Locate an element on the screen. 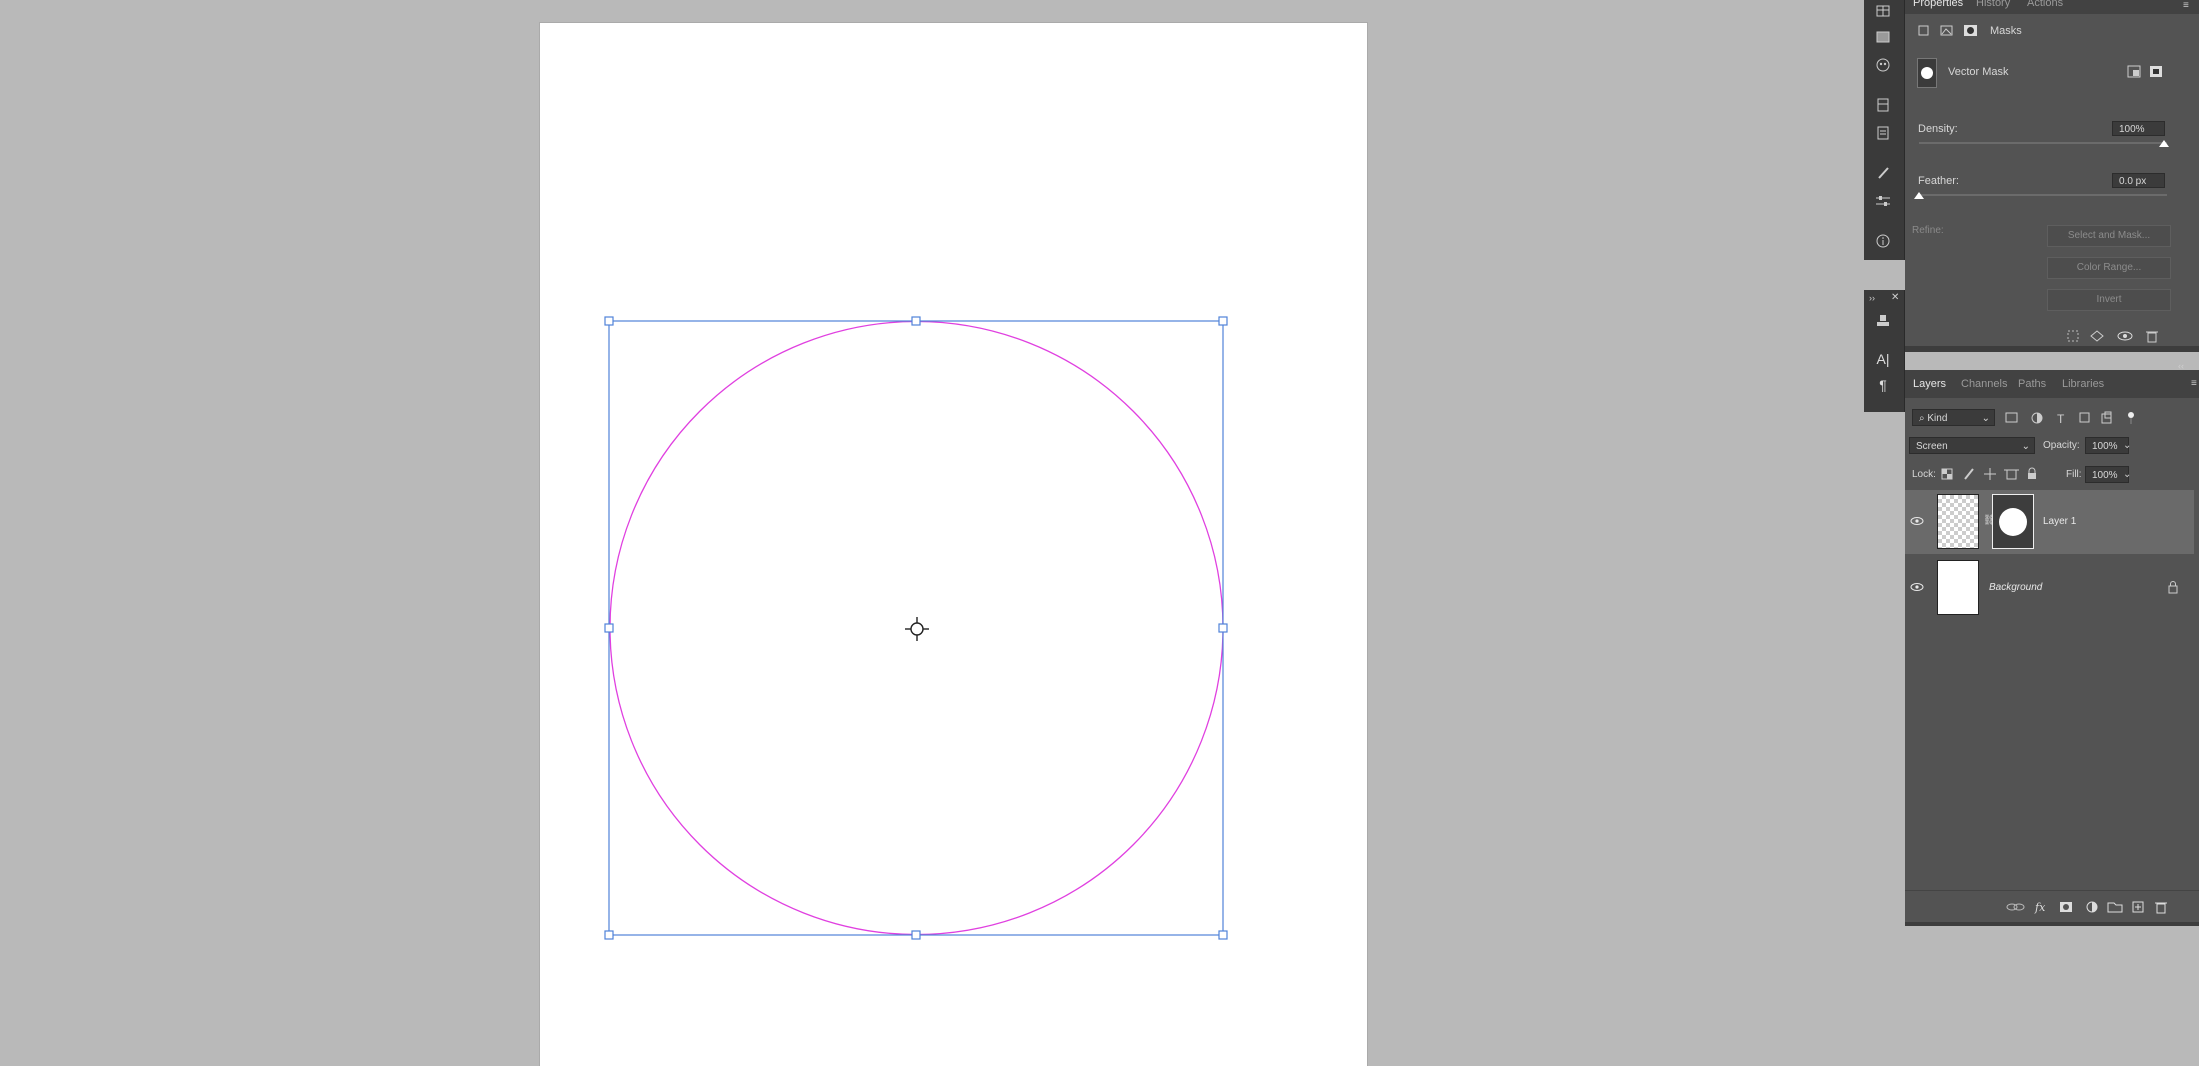 The width and height of the screenshot is (2199, 1066). new-layer-icon is located at coordinates (2138, 907).